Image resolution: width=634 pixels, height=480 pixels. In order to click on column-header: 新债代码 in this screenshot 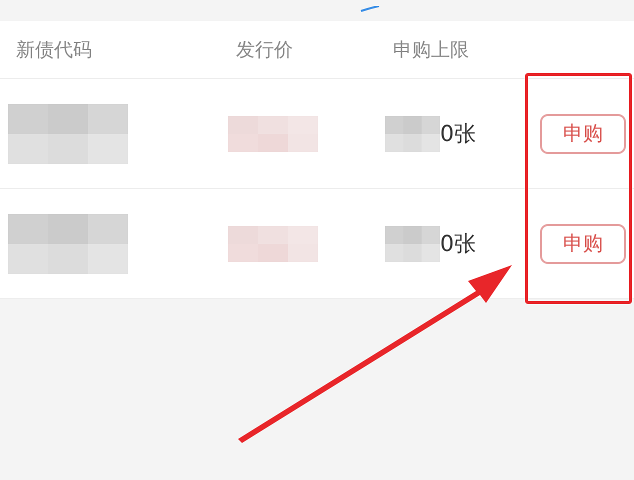, I will do `click(54, 50)`.